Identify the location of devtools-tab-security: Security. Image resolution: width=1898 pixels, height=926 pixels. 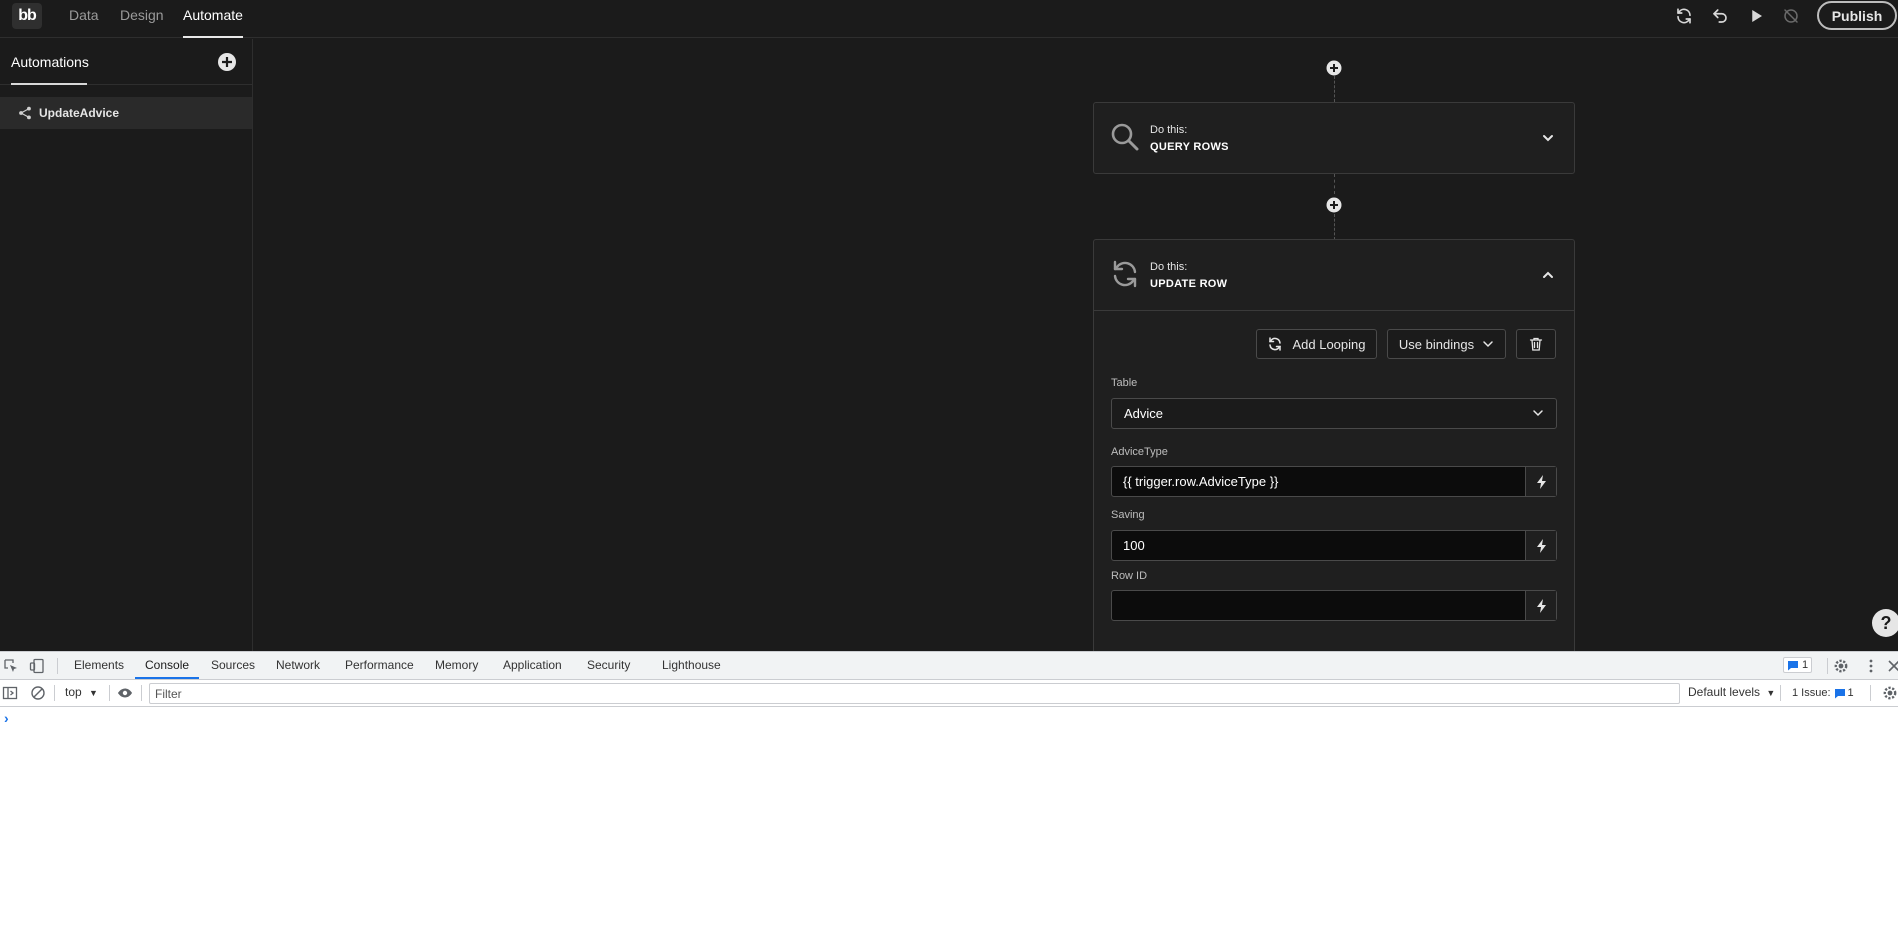
(608, 665).